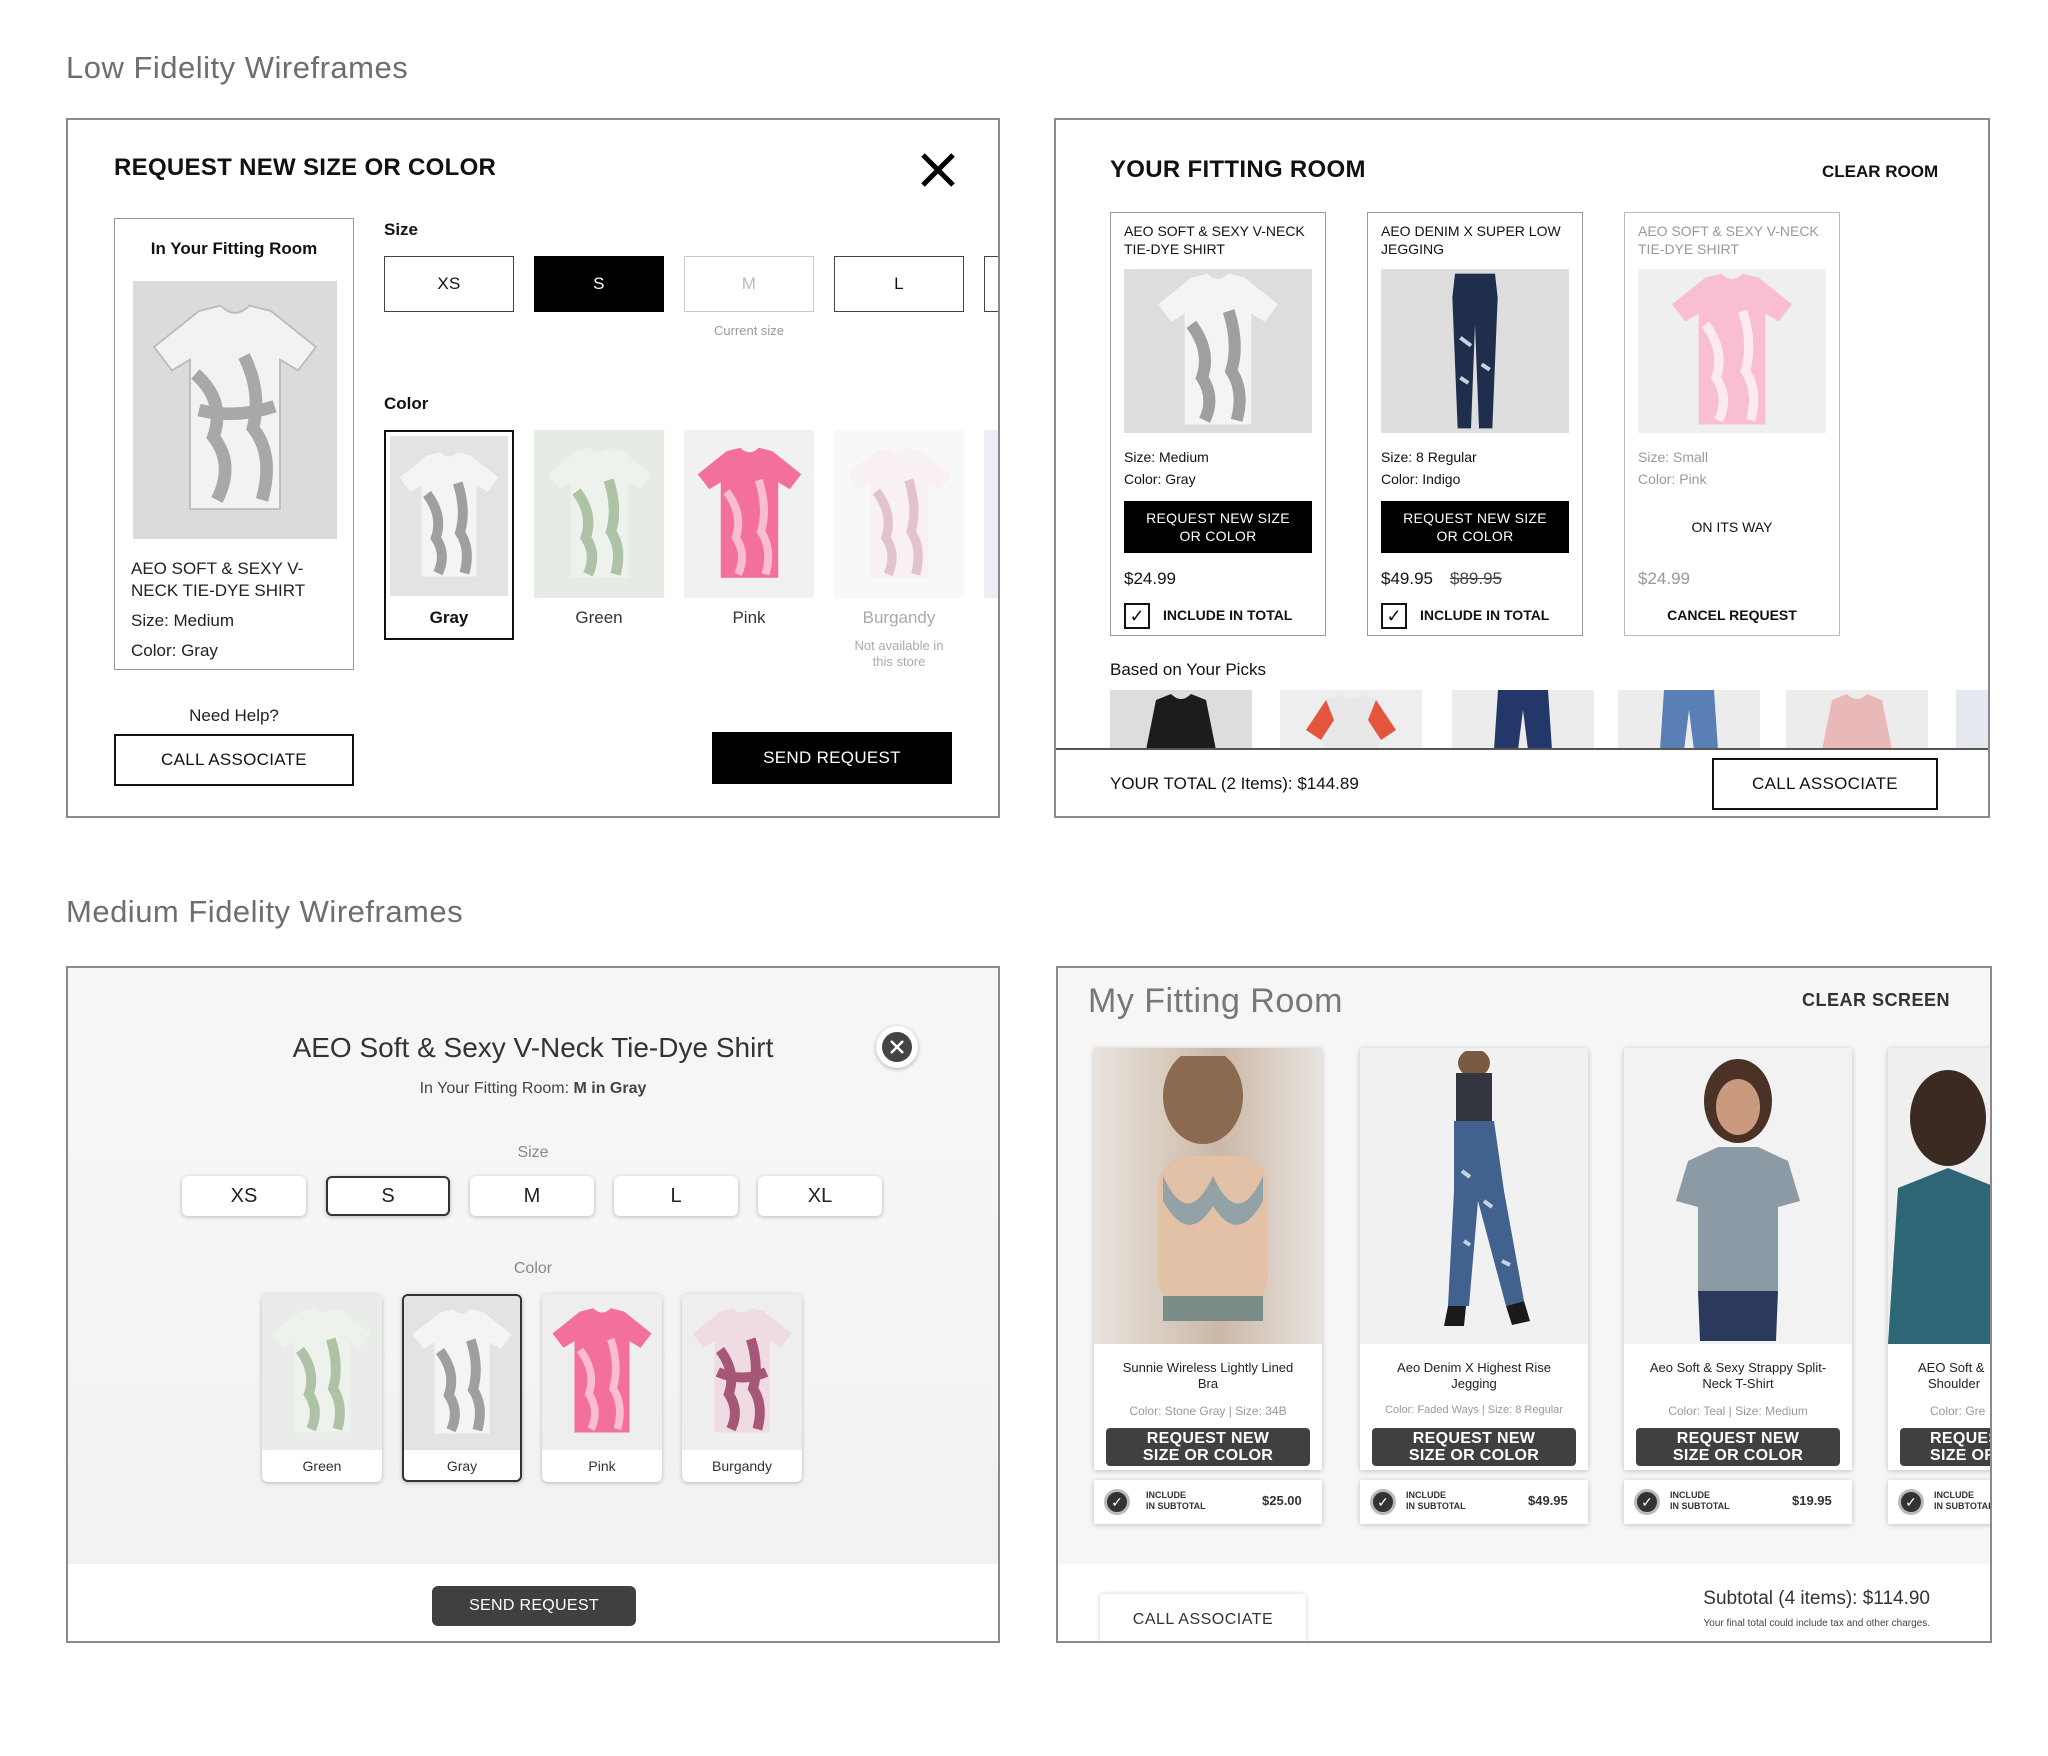 The width and height of the screenshot is (2048, 1756). What do you see at coordinates (1876, 1000) in the screenshot?
I see `clear-screen-link: CLEAR SCREEN` at bounding box center [1876, 1000].